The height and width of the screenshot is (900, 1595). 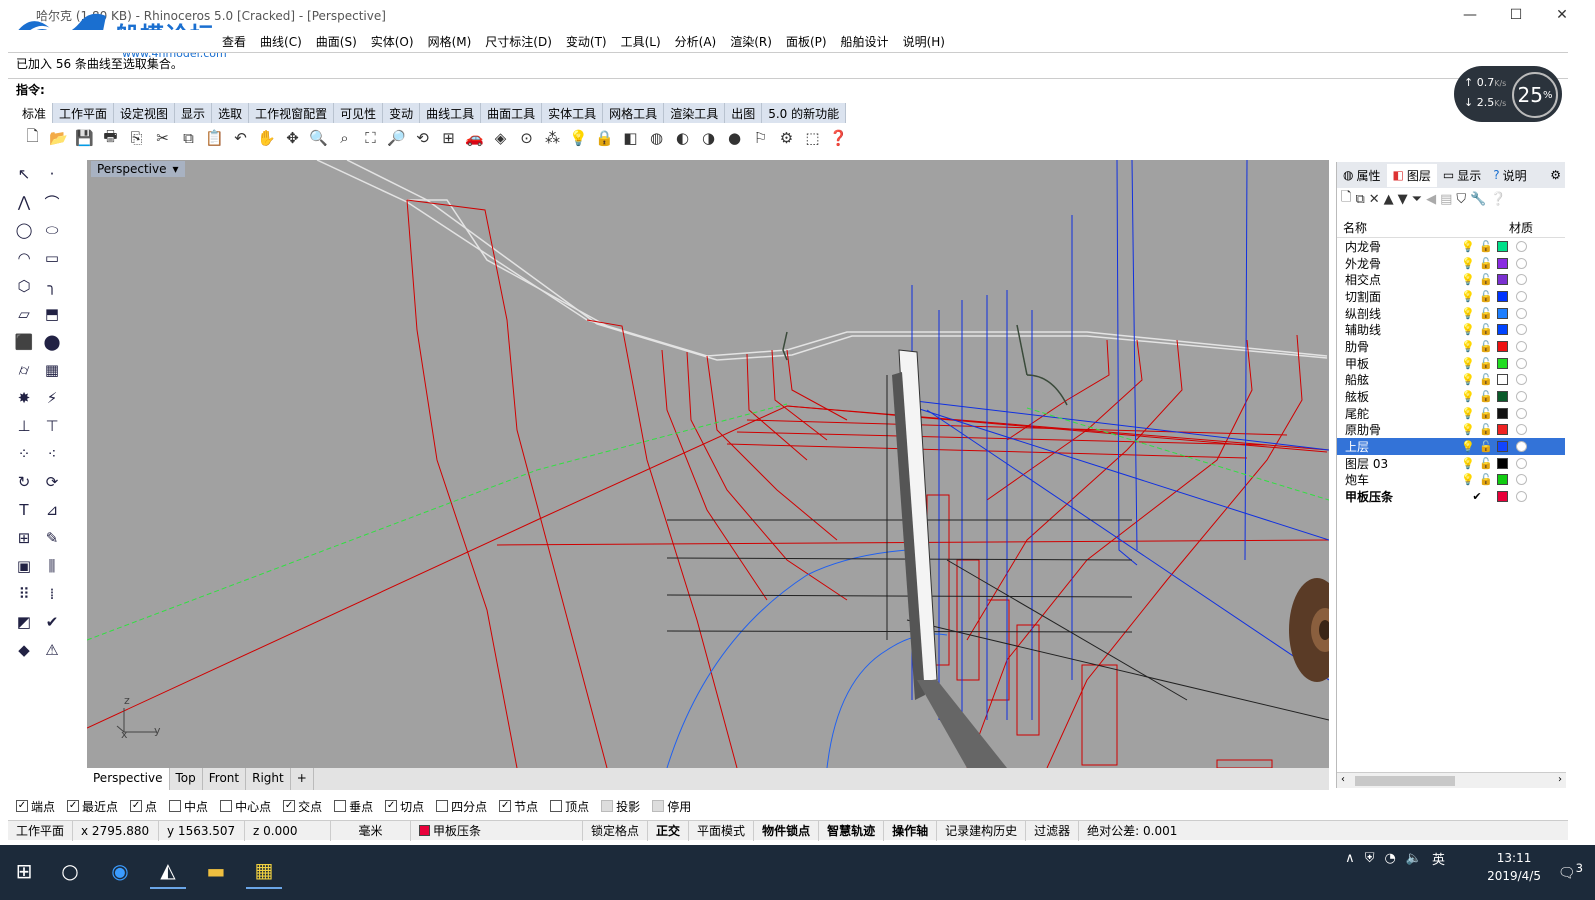 What do you see at coordinates (1451, 780) in the screenshot?
I see `panel-scrollbar: ‹ ›` at bounding box center [1451, 780].